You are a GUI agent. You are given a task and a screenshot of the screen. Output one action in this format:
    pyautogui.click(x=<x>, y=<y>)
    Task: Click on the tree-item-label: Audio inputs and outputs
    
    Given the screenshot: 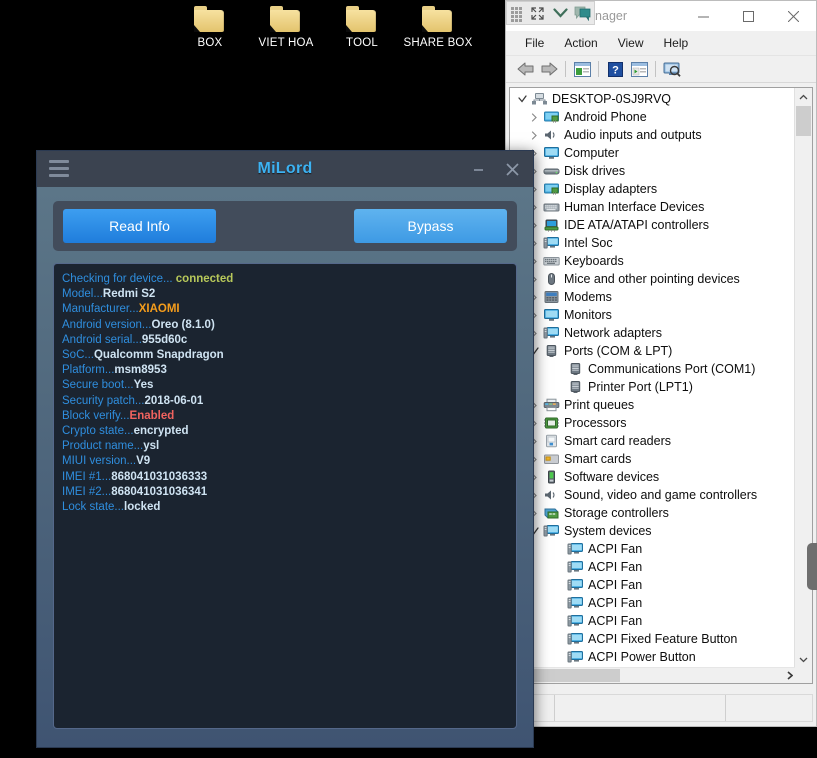 What is the action you would take?
    pyautogui.click(x=633, y=135)
    